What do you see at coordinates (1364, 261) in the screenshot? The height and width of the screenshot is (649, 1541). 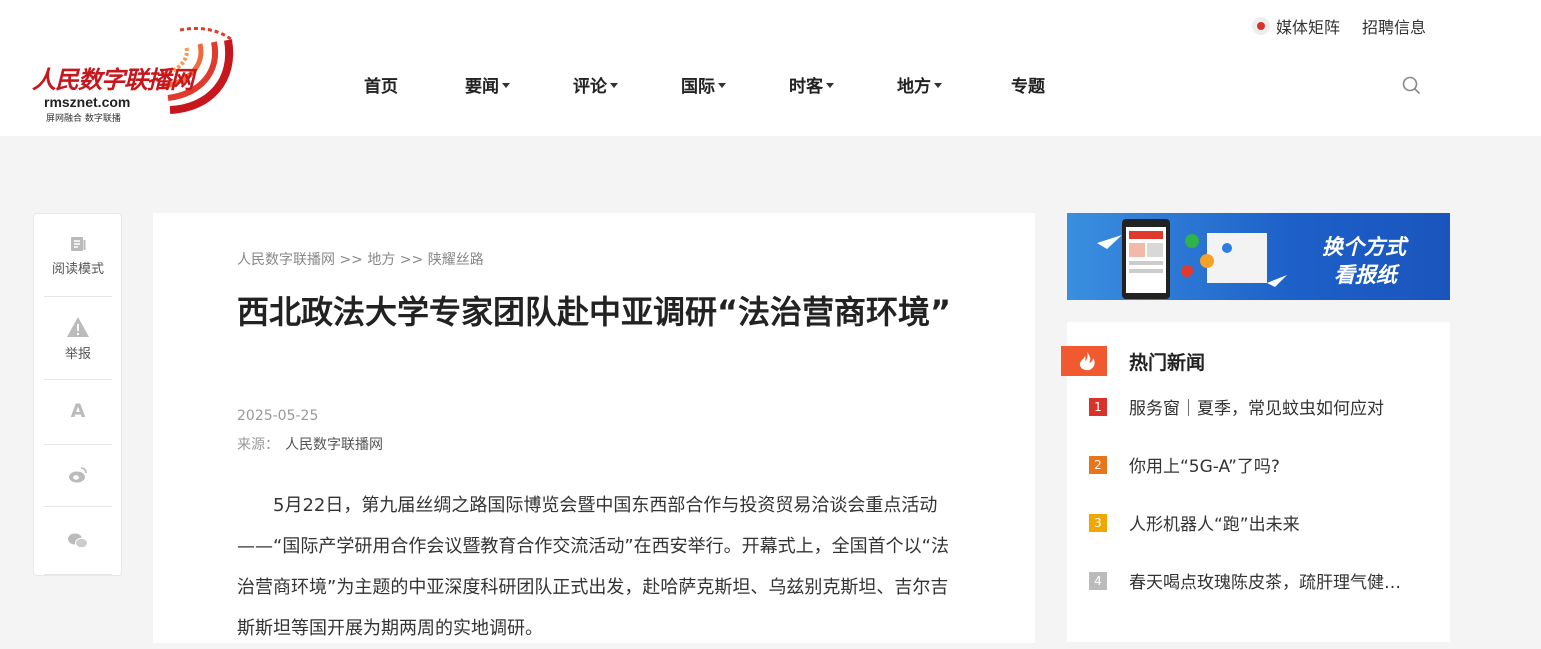 I see `banner-caption: 换个方式 看报纸` at bounding box center [1364, 261].